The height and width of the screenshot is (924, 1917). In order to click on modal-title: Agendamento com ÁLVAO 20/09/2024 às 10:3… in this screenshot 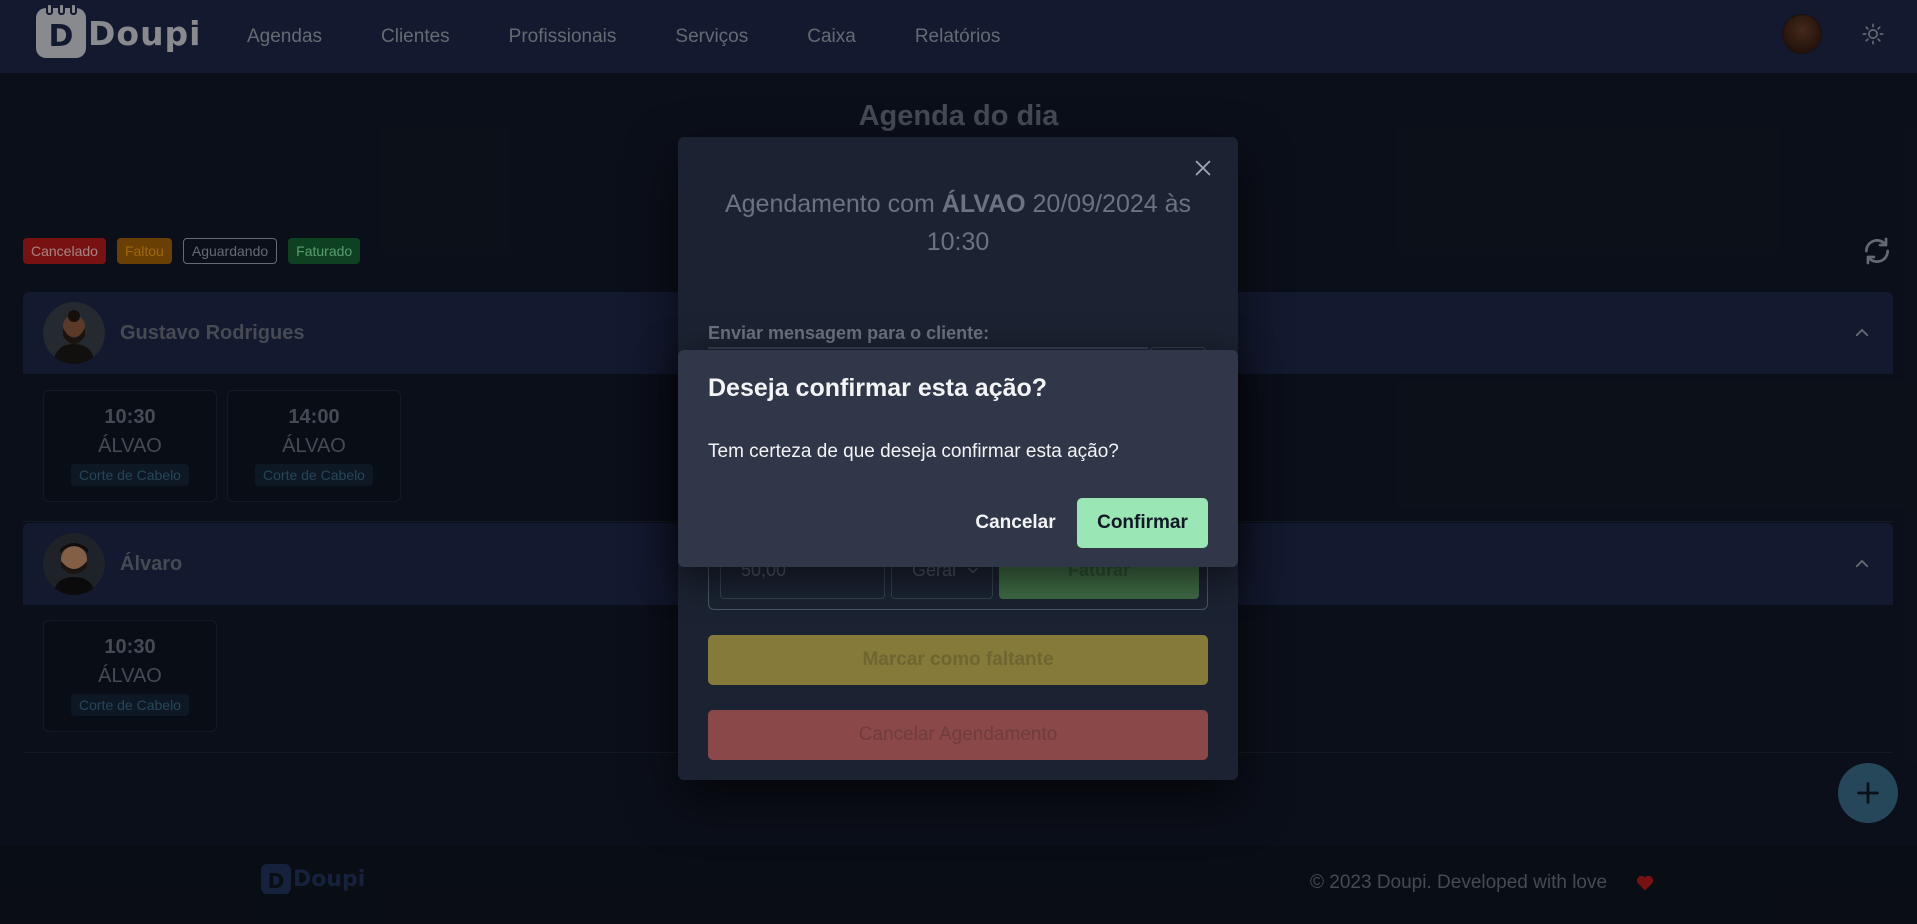, I will do `click(958, 223)`.